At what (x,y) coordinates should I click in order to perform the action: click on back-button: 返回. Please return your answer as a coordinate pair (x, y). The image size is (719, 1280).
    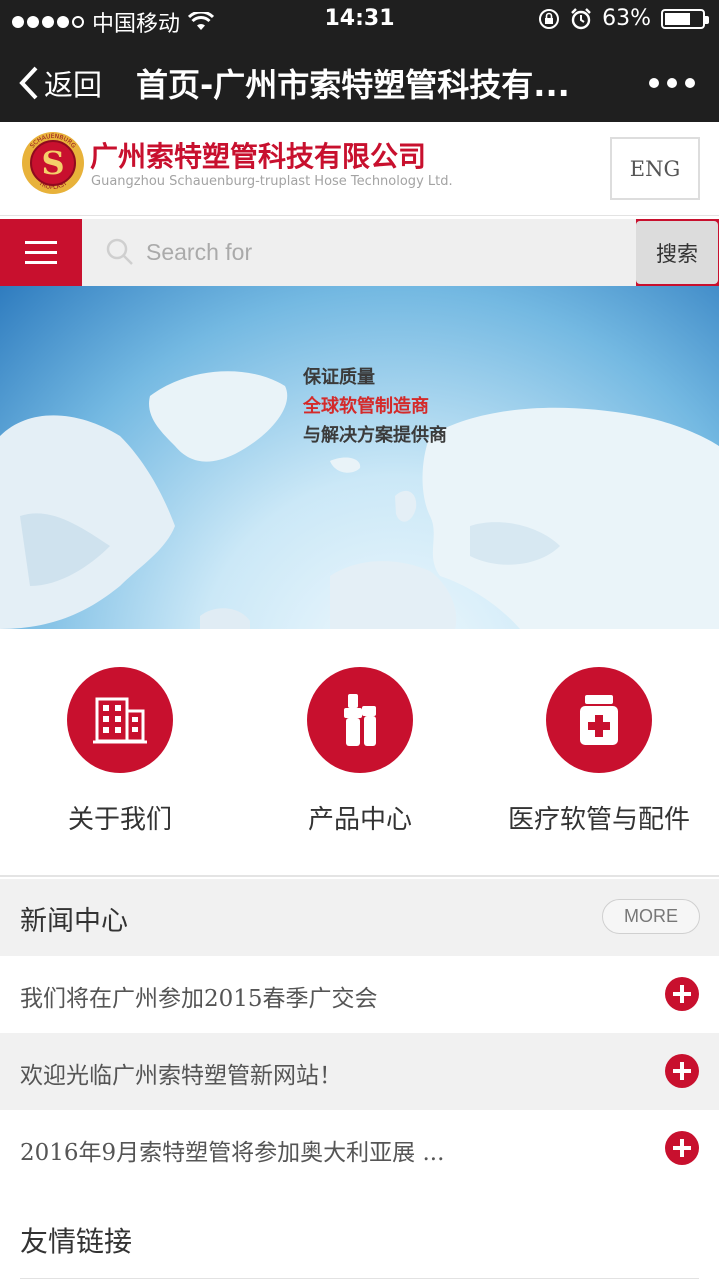
    Looking at the image, I should click on (60, 83).